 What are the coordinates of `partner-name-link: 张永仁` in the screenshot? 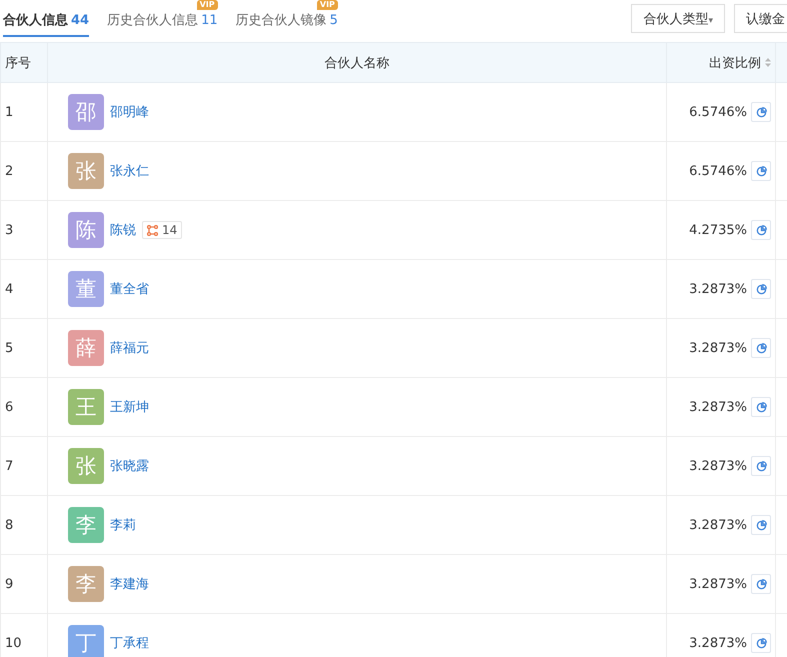 It's located at (129, 171).